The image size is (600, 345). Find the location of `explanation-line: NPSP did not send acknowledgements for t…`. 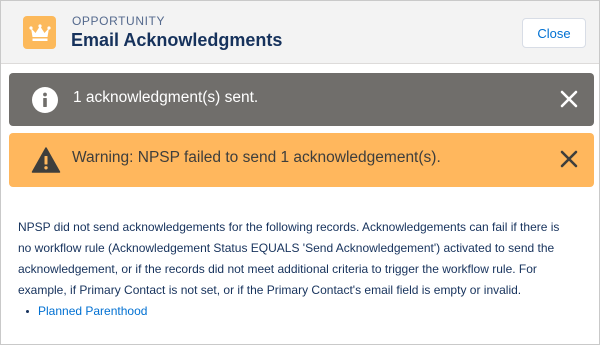

explanation-line: NPSP did not send acknowledgements for t… is located at coordinates (289, 227).